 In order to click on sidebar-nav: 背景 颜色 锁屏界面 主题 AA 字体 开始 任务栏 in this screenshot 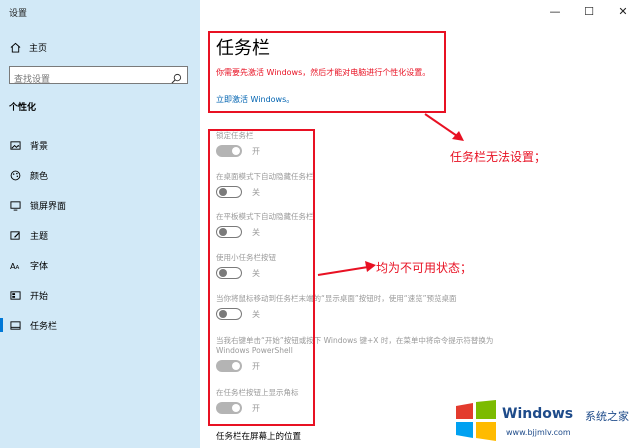, I will do `click(100, 235)`.